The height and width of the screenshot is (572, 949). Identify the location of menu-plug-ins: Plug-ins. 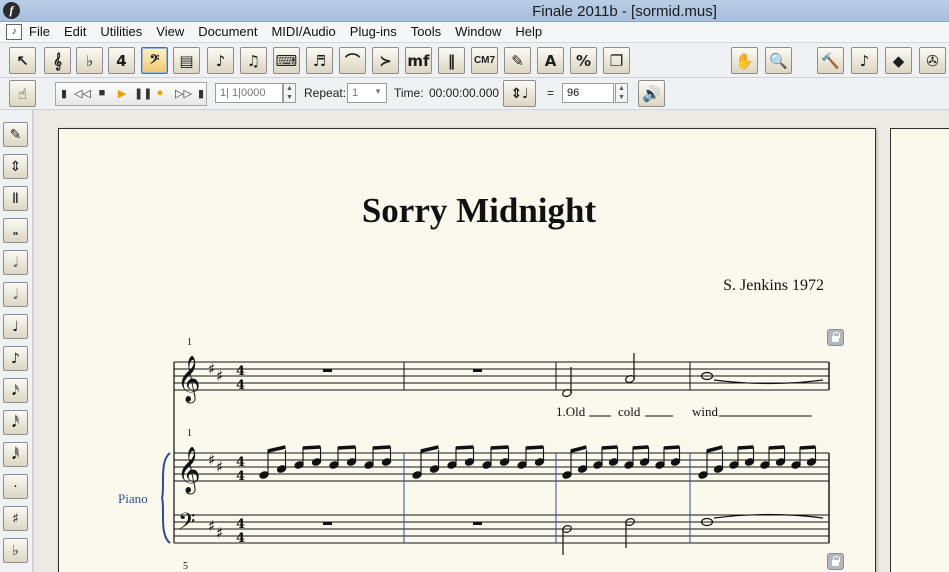
(377, 31).